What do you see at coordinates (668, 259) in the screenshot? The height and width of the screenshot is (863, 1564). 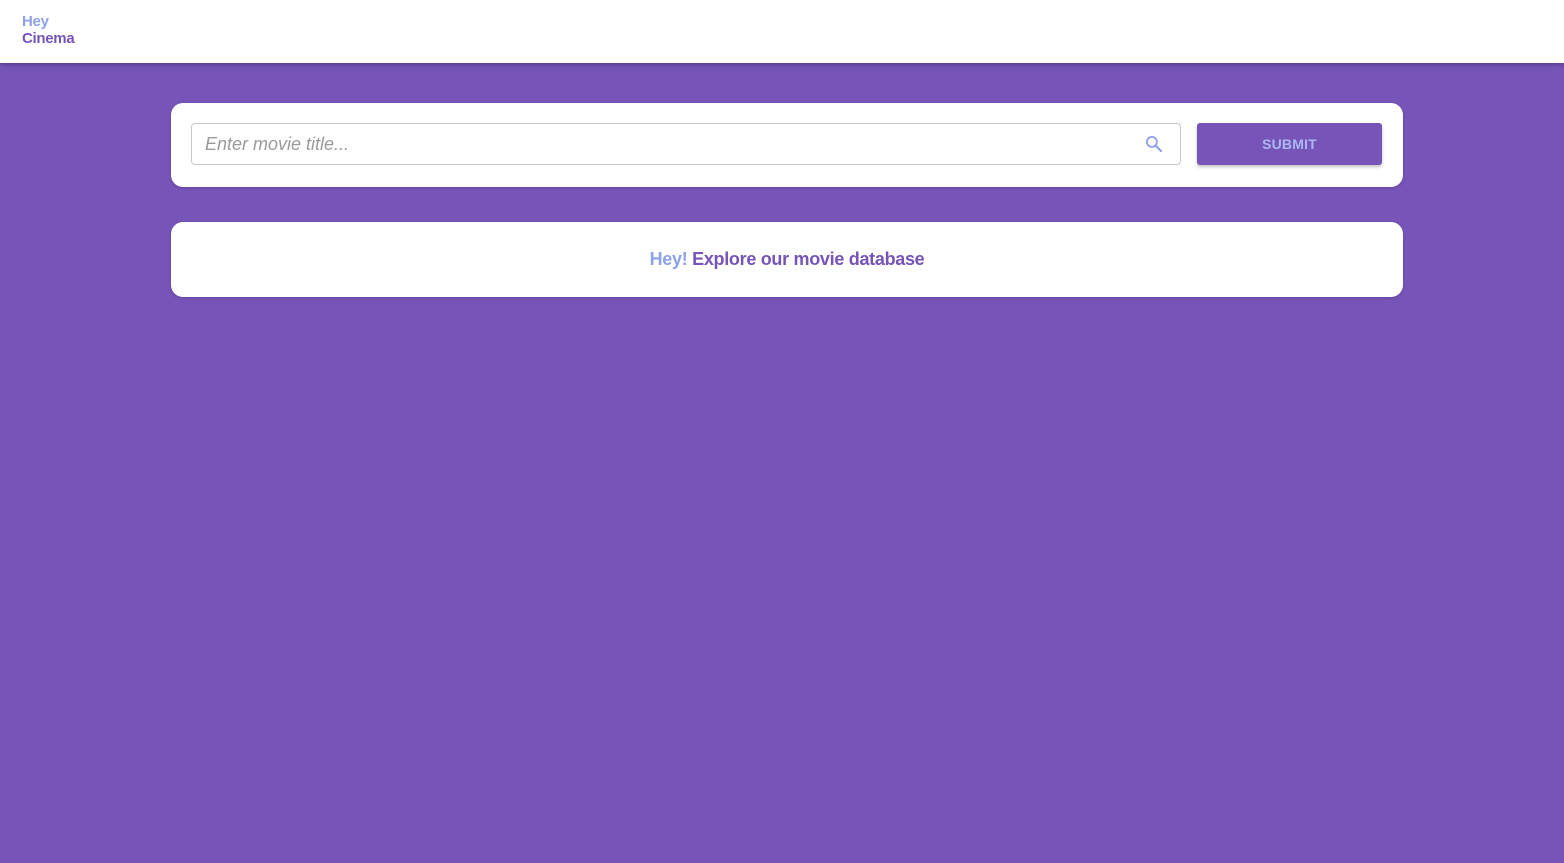 I see `welcome-hey: Hey!` at bounding box center [668, 259].